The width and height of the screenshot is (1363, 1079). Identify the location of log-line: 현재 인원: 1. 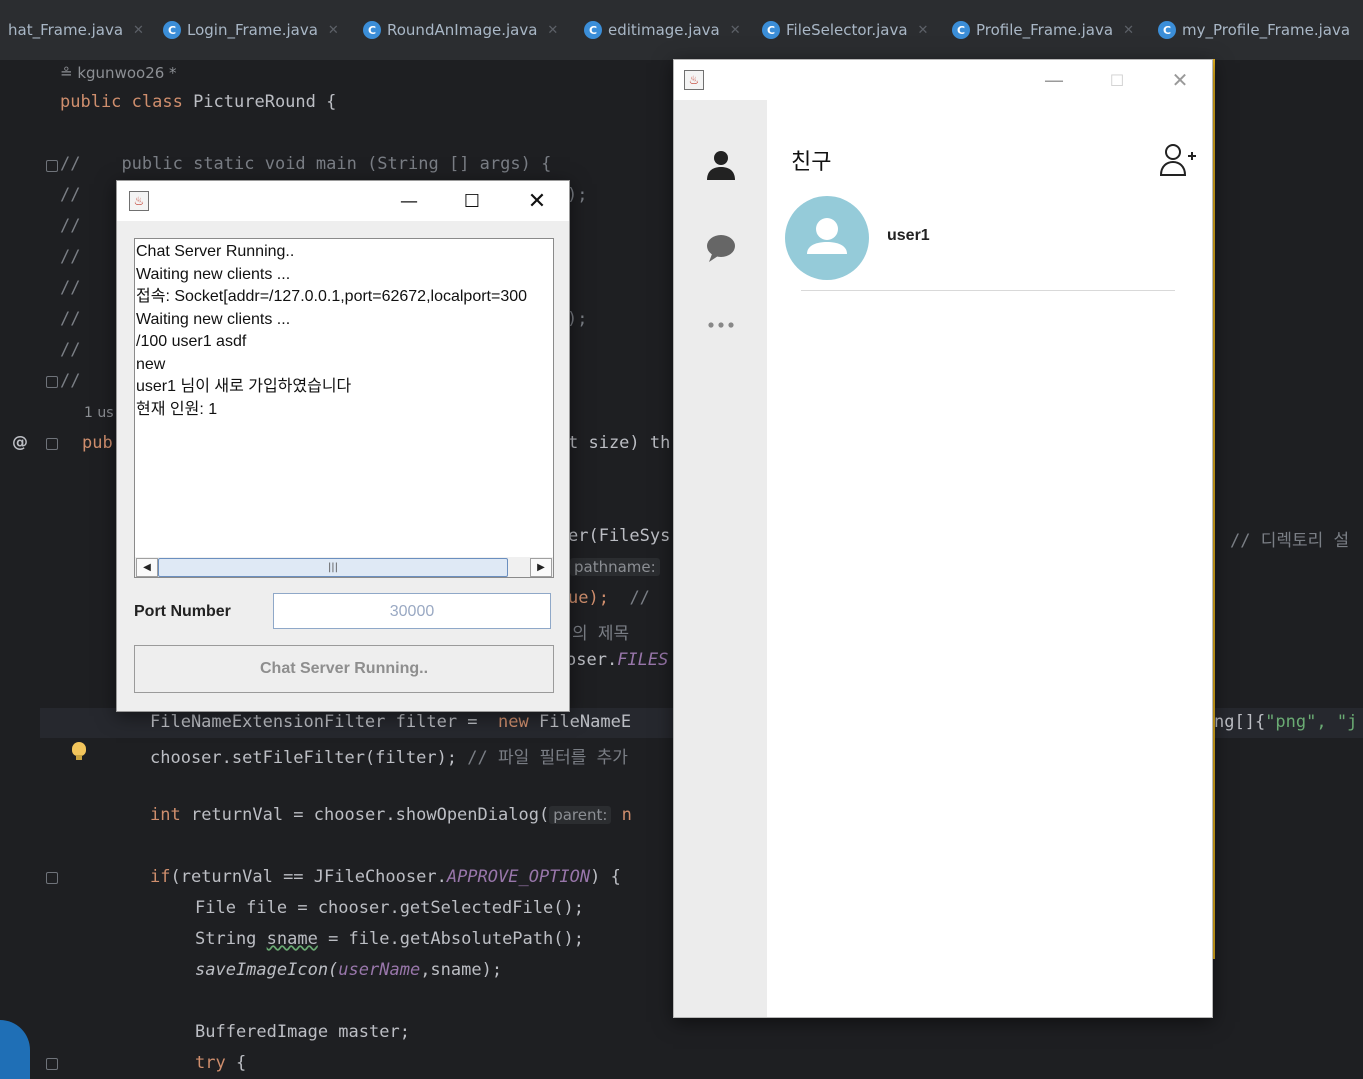
(177, 409).